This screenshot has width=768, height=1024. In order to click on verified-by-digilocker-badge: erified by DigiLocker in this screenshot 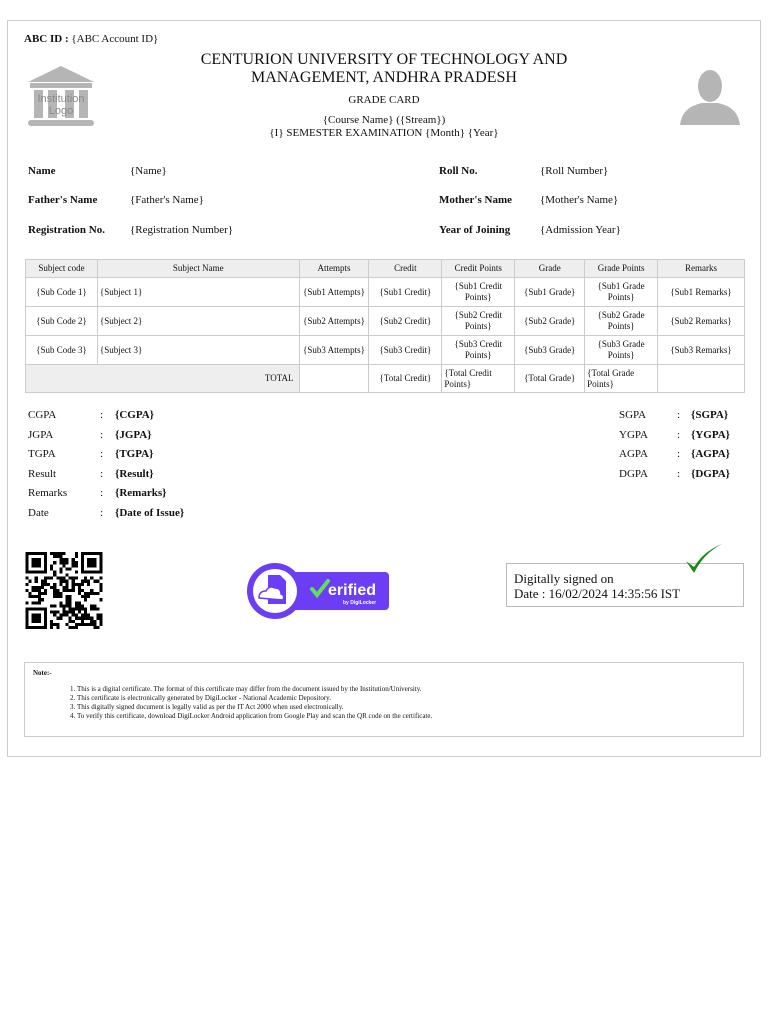, I will do `click(318, 591)`.